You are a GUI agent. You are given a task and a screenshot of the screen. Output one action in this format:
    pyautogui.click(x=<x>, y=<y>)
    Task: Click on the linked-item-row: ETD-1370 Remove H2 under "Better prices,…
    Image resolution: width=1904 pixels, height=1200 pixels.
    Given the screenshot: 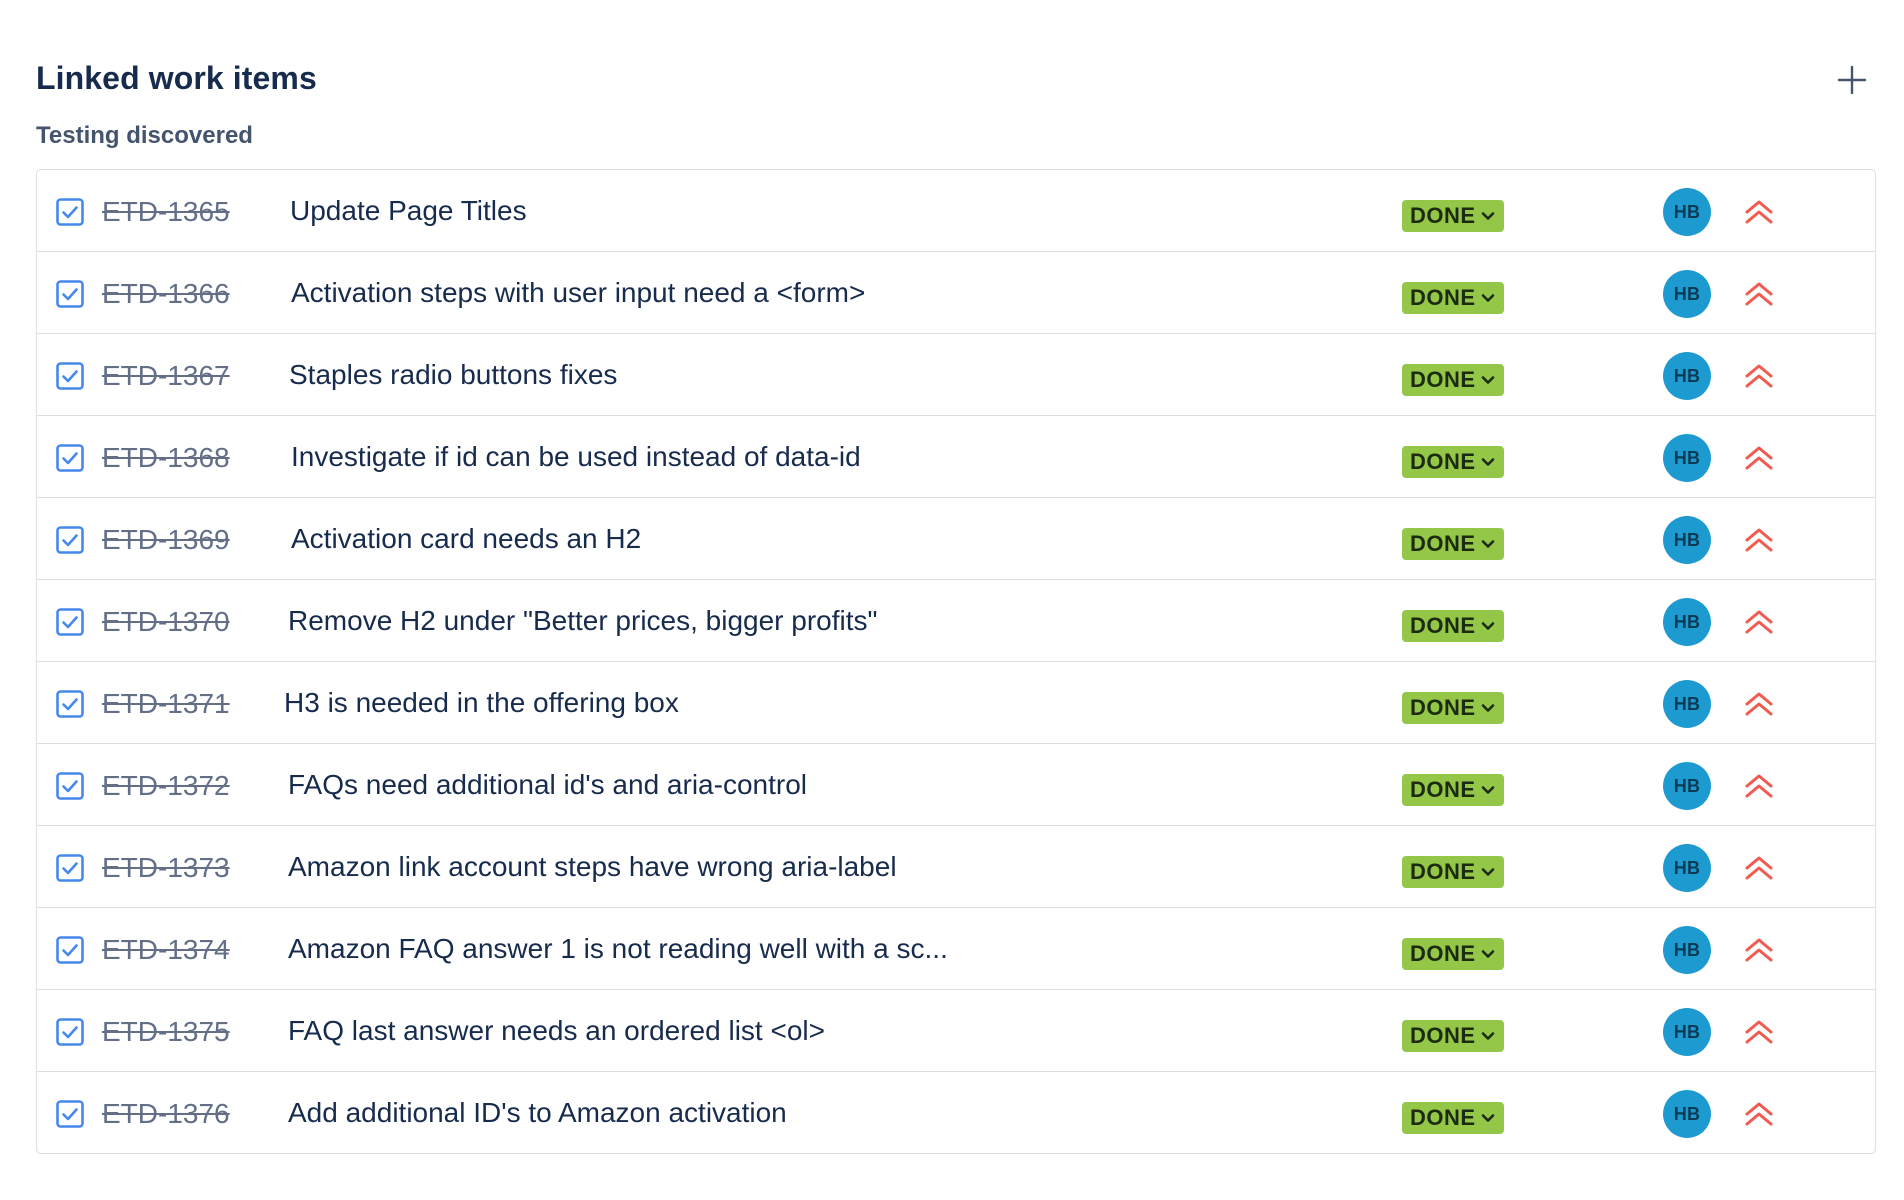 What is the action you would take?
    pyautogui.click(x=956, y=621)
    